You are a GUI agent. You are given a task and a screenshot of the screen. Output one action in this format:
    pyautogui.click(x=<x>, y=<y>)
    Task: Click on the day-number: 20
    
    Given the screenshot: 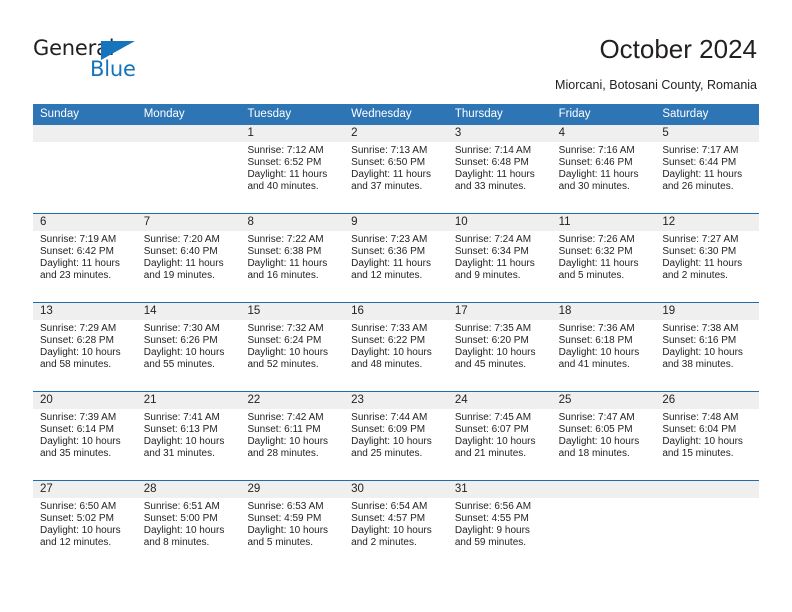 What is the action you would take?
    pyautogui.click(x=85, y=400)
    